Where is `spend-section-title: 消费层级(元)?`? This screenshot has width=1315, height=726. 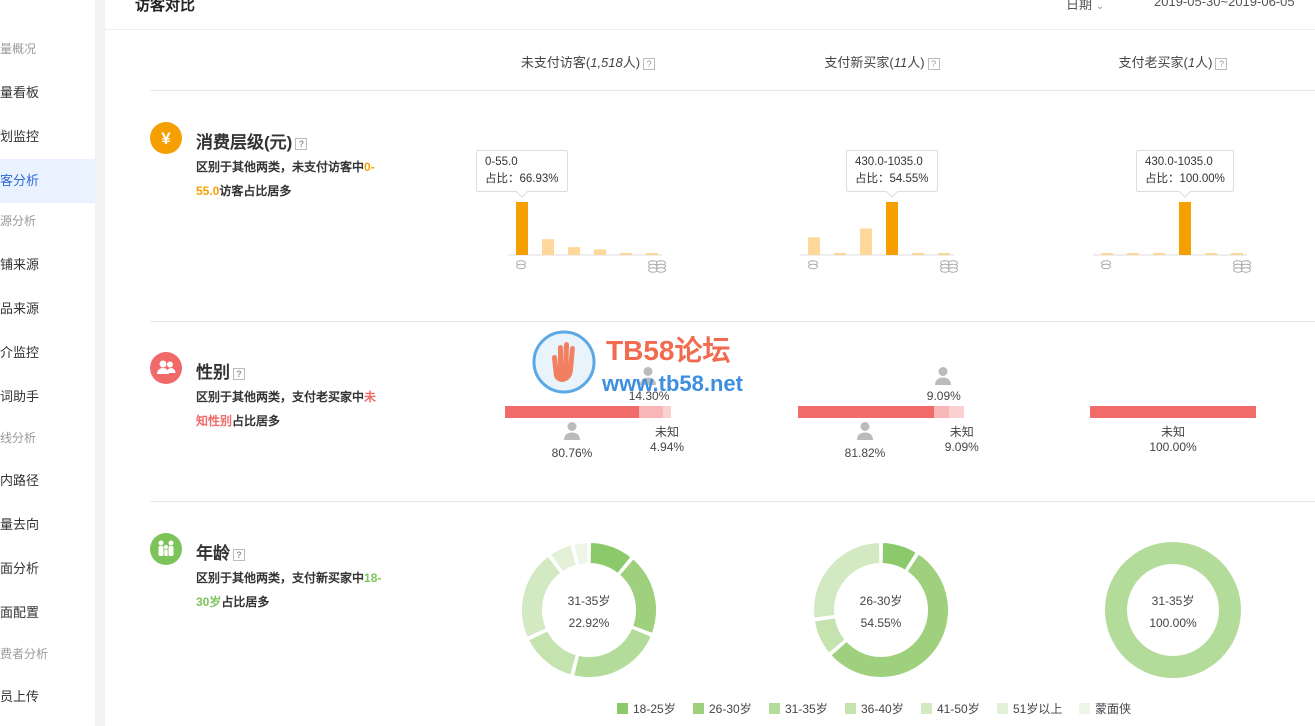
spend-section-title: 消费层级(元)? is located at coordinates (252, 140).